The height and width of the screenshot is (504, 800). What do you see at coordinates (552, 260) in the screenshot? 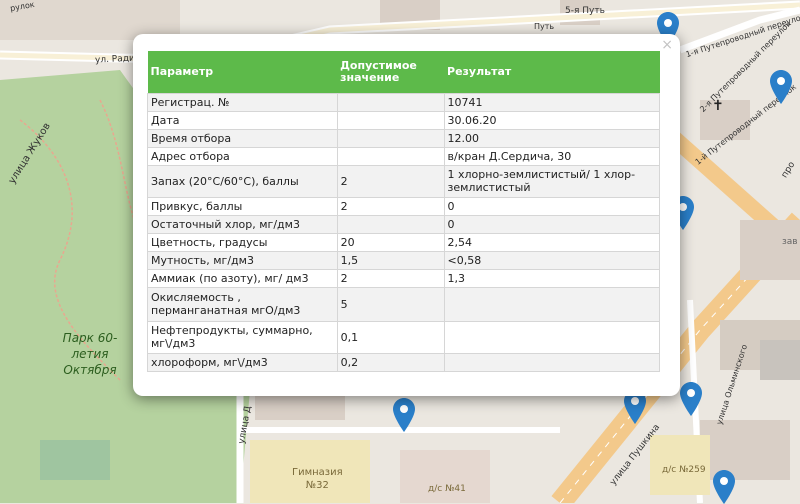
I see `cell-result: <0,58` at bounding box center [552, 260].